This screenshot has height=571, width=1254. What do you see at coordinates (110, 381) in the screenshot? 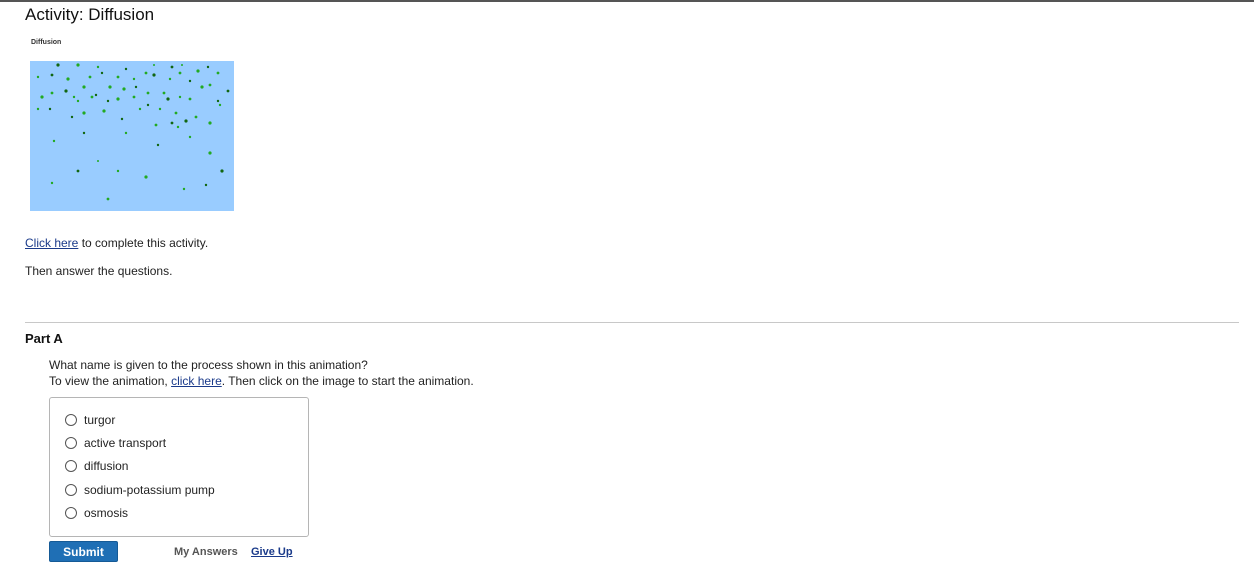
I see `question-instructions-prefix: To view the animation,` at bounding box center [110, 381].